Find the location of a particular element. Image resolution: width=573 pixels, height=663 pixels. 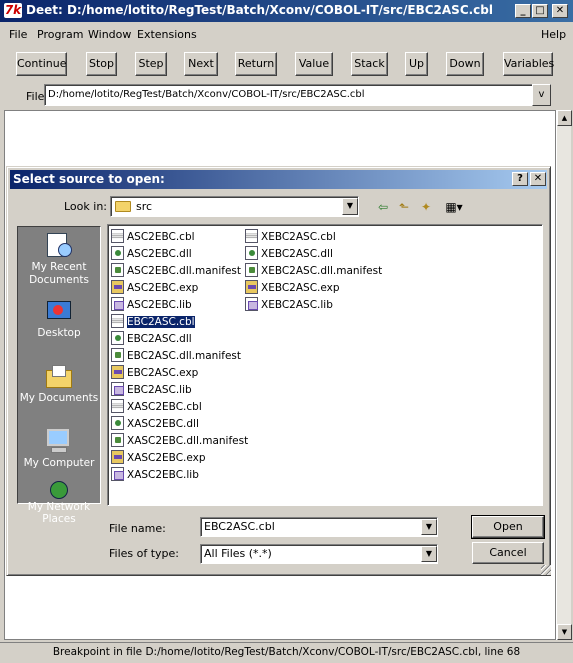

file-item: XEBC2ASC.exp is located at coordinates (292, 288).